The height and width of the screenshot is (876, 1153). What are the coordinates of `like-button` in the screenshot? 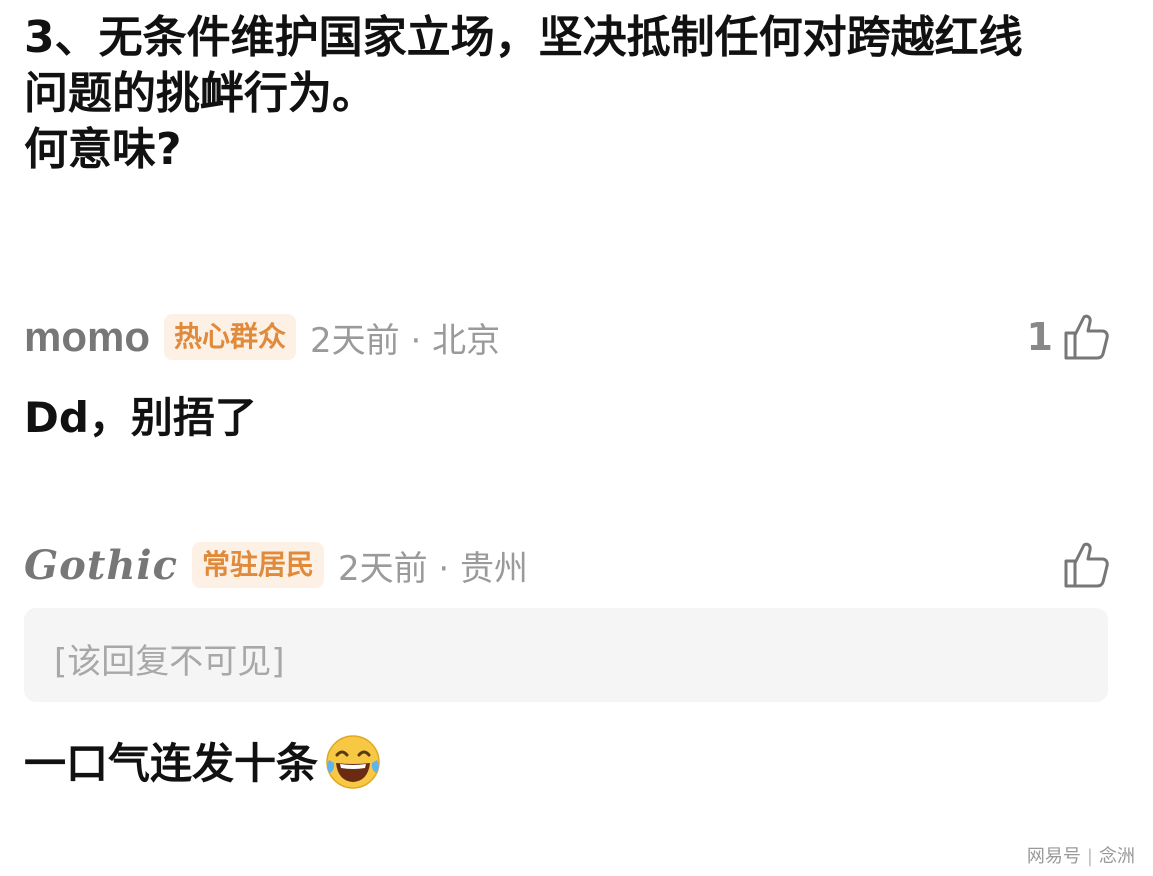 It's located at (1081, 565).